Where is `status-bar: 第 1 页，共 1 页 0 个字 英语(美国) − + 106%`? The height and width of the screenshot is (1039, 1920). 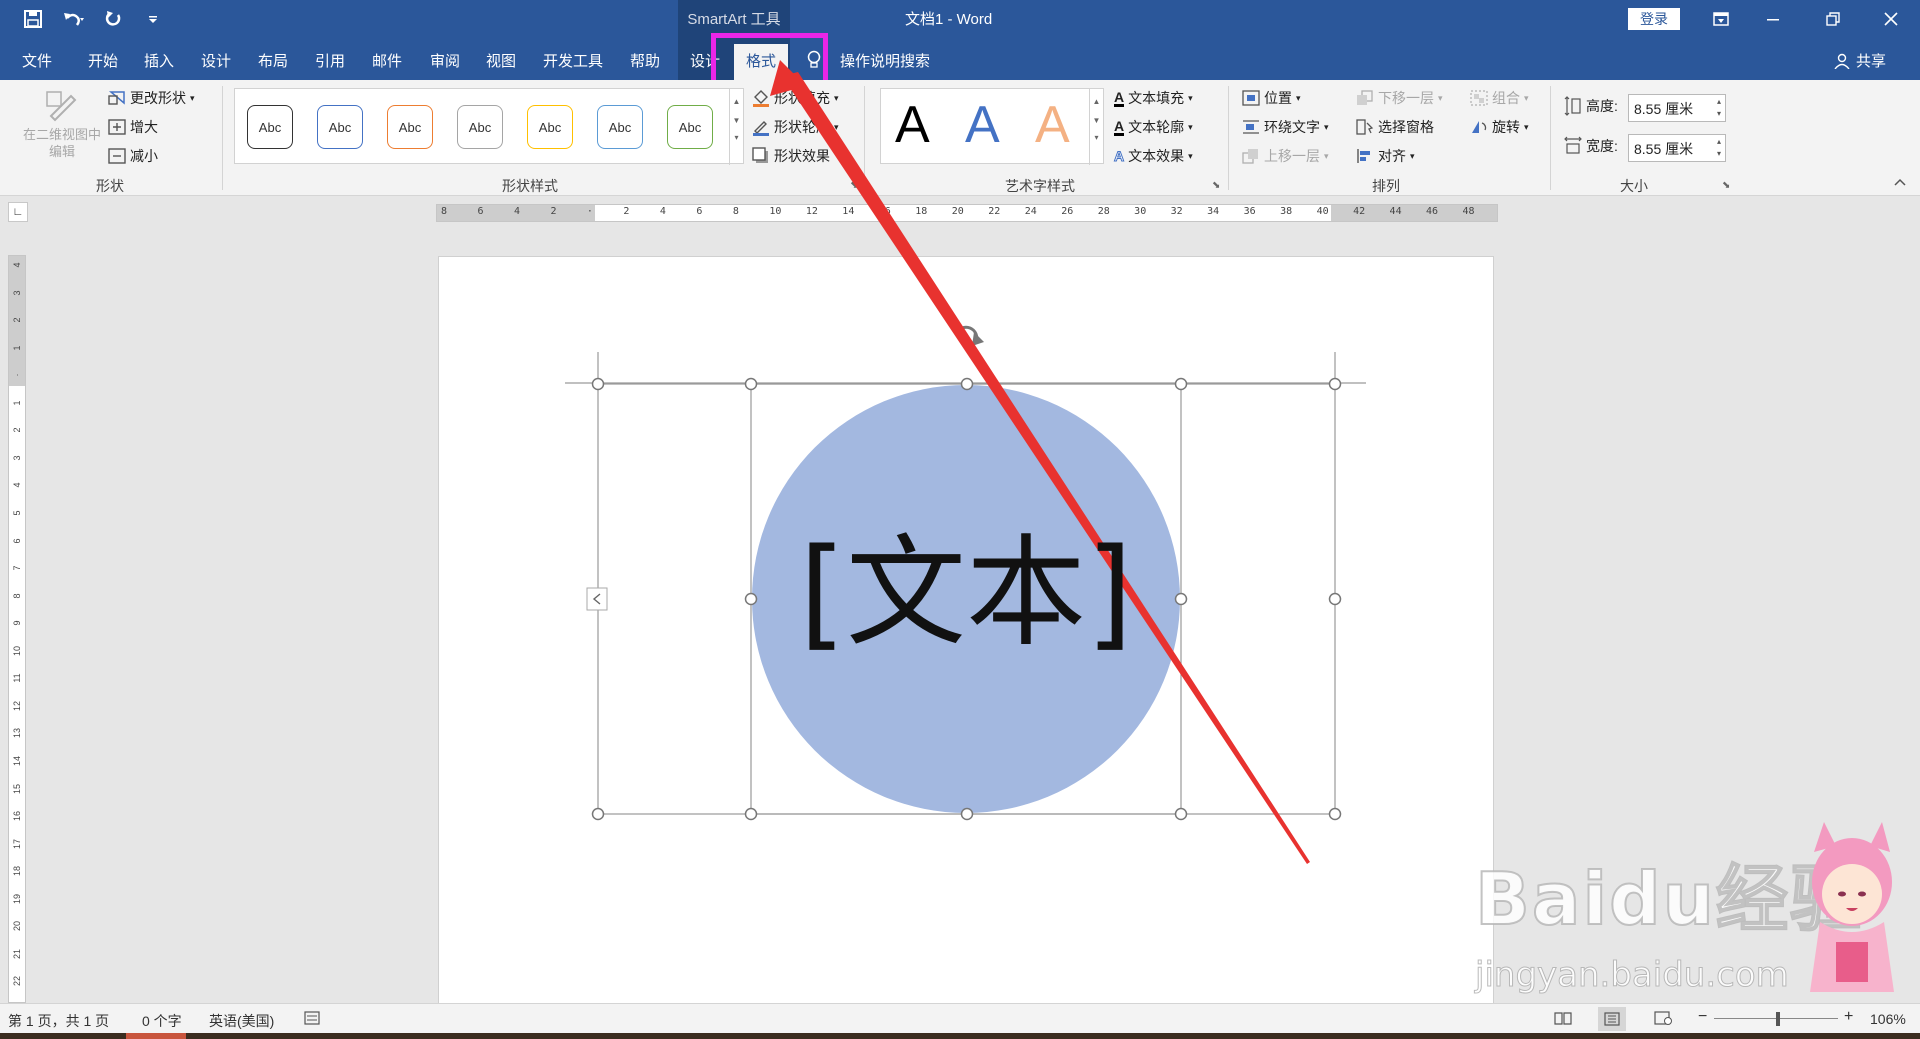 status-bar: 第 1 页，共 1 页 0 个字 英语(美国) − + 106% is located at coordinates (960, 1018).